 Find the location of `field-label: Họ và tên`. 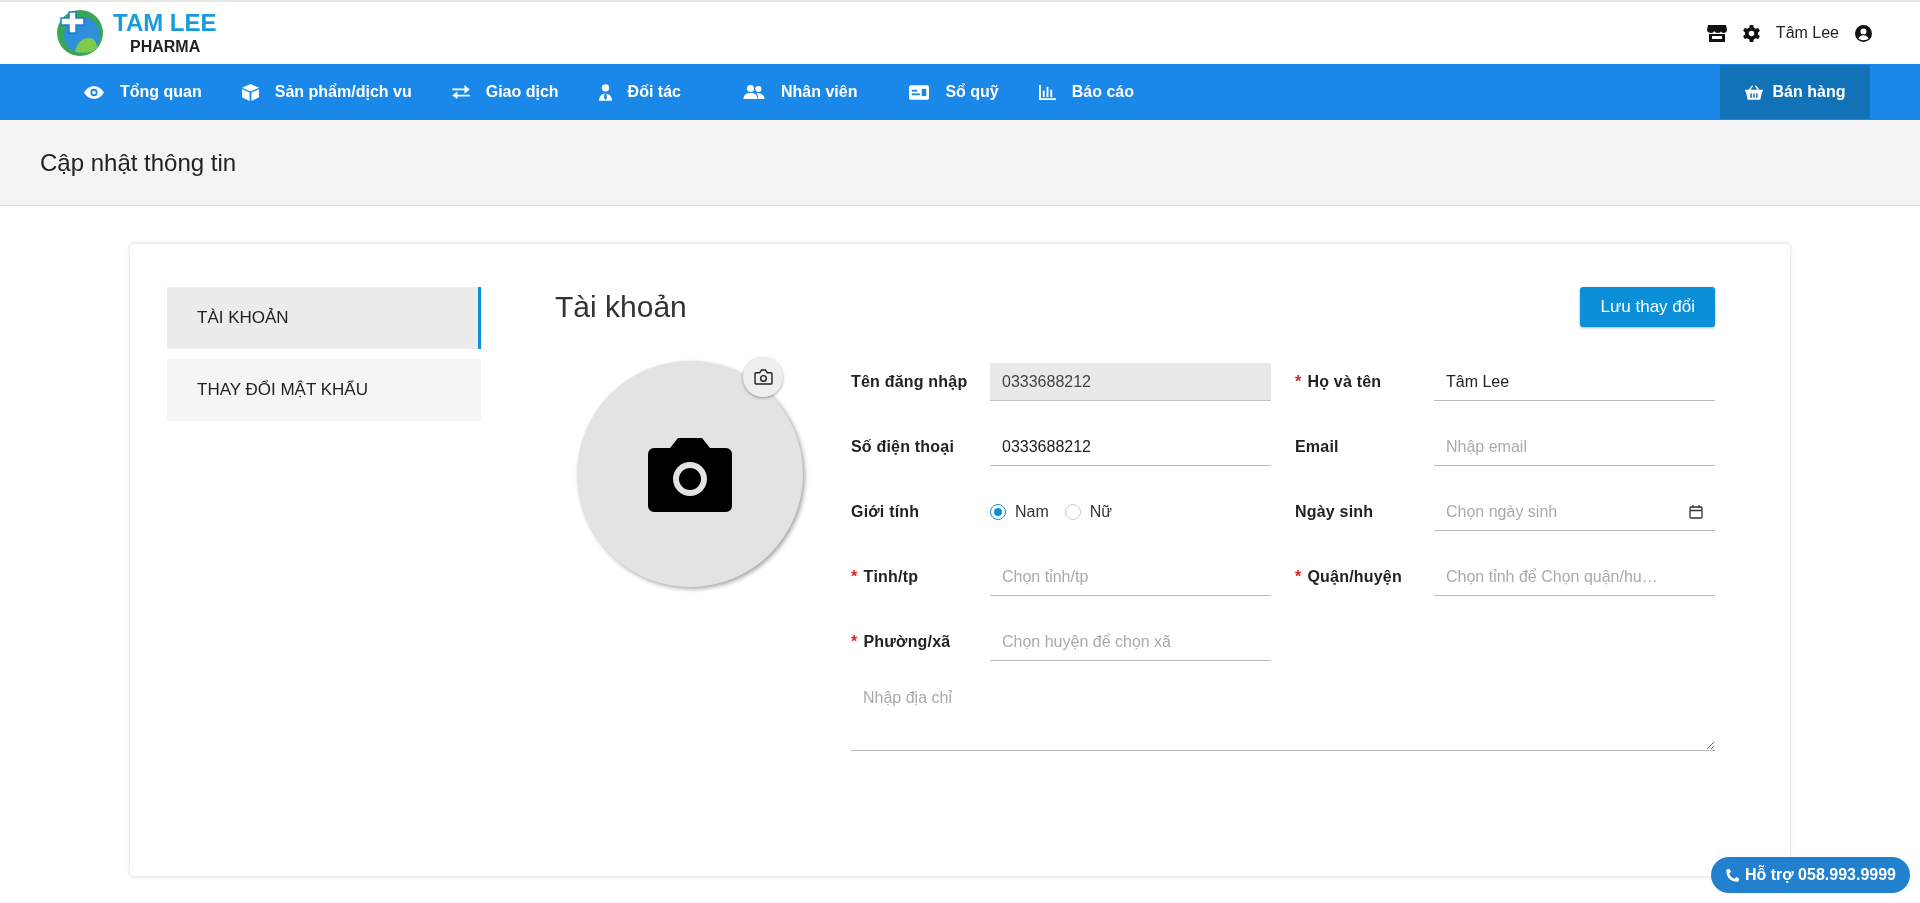

field-label: Họ và tên is located at coordinates (1344, 382).